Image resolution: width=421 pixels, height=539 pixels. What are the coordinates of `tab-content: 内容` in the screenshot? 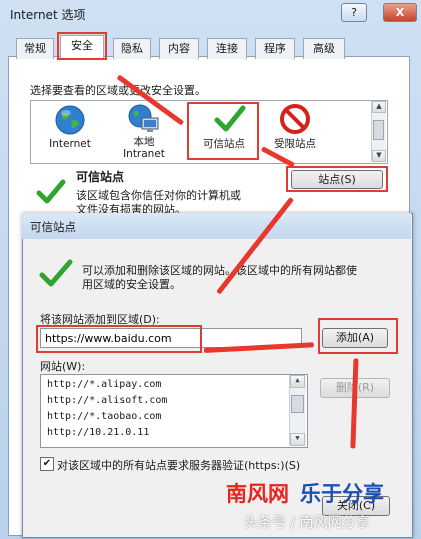 It's located at (179, 48).